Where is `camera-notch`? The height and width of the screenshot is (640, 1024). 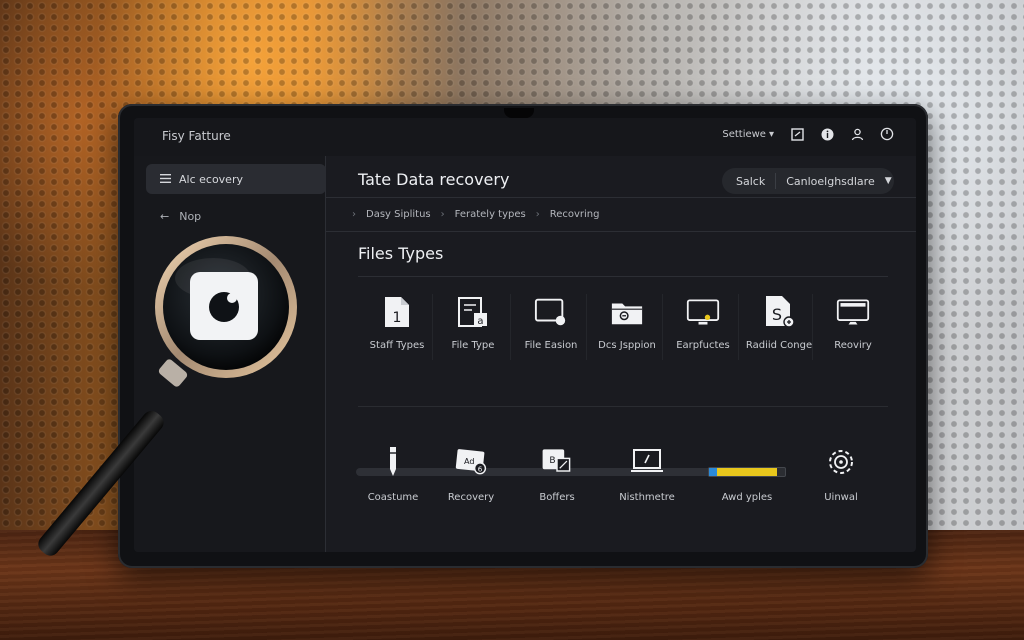
camera-notch is located at coordinates (519, 113).